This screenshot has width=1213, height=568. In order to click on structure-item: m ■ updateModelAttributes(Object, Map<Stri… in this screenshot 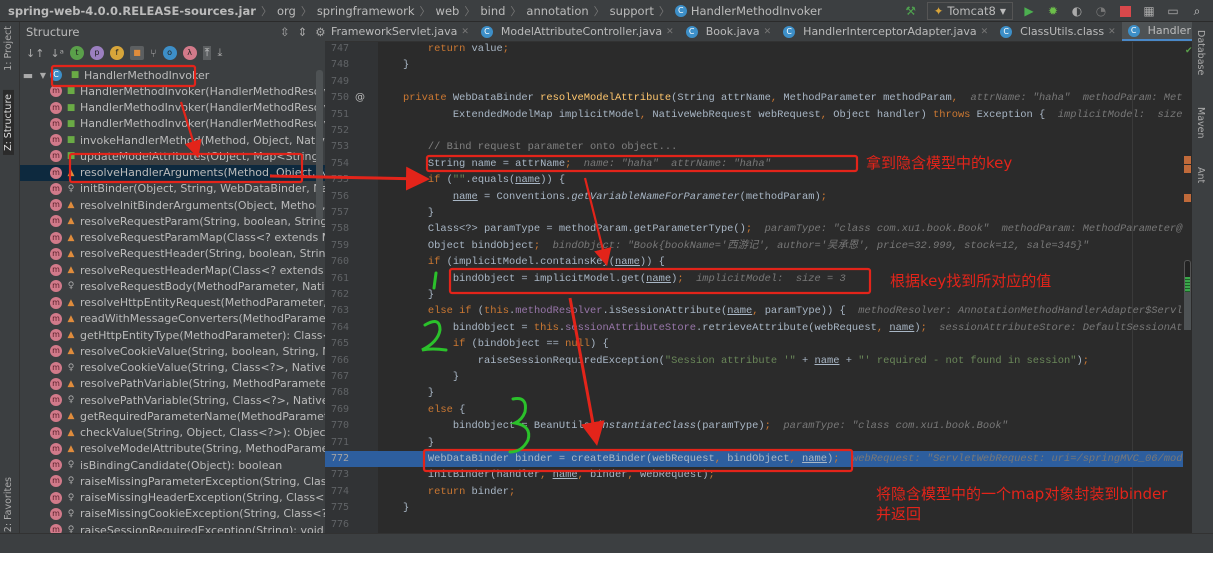, I will do `click(172, 156)`.